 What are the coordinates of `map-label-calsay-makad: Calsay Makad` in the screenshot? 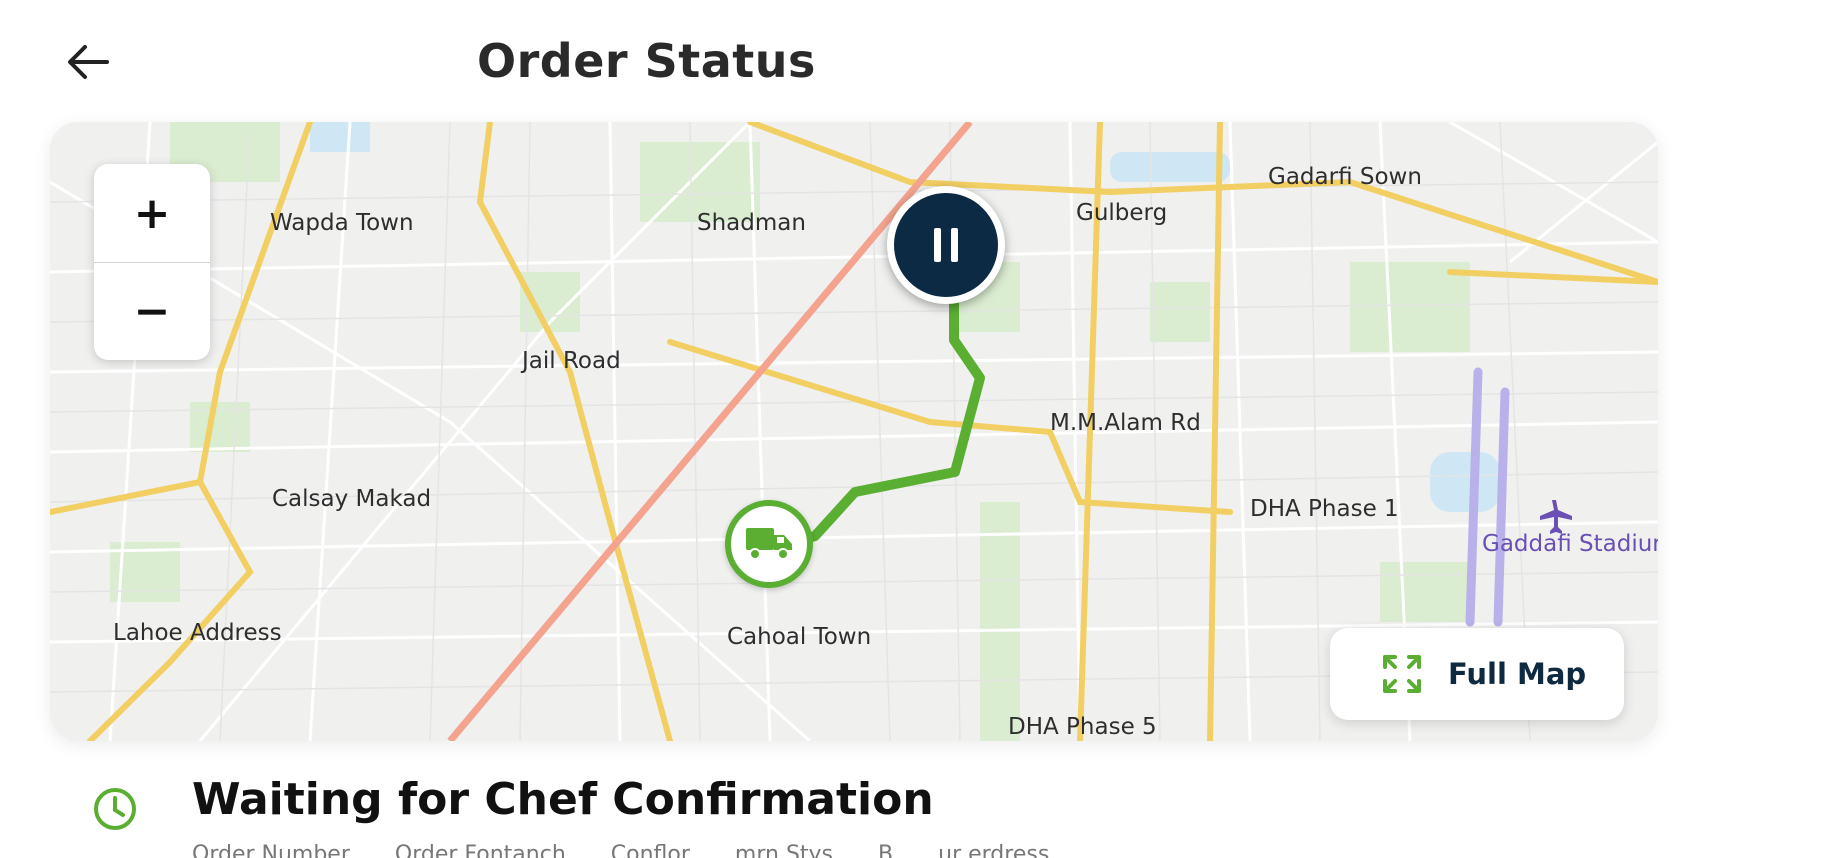 It's located at (352, 499).